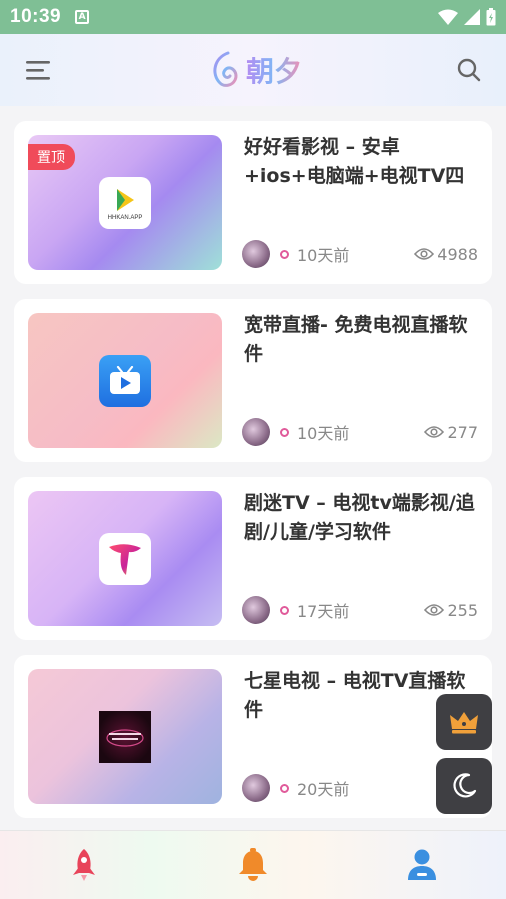 The width and height of the screenshot is (506, 899). What do you see at coordinates (491, 17) in the screenshot?
I see `battery-icon` at bounding box center [491, 17].